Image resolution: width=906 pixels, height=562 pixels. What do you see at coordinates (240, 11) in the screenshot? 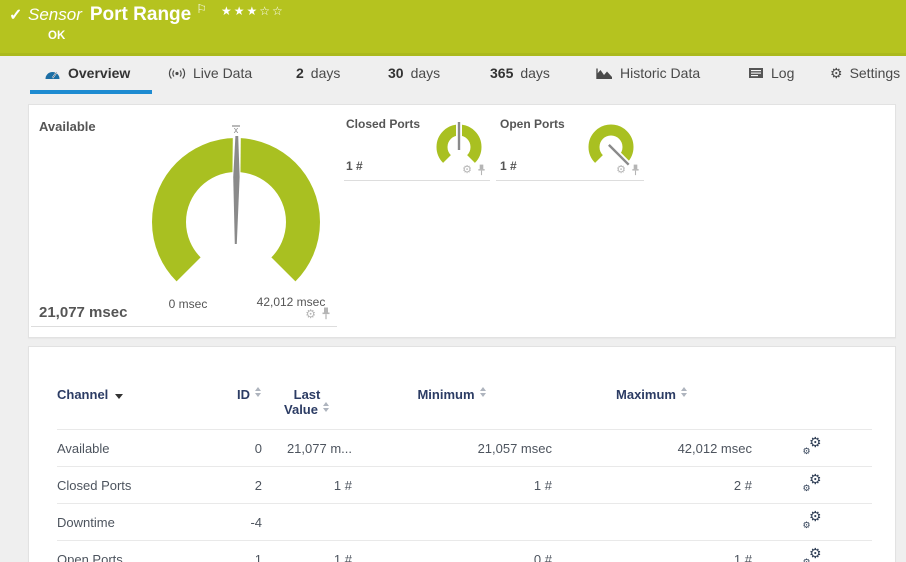
I see `stars-filled: ★★★` at bounding box center [240, 11].